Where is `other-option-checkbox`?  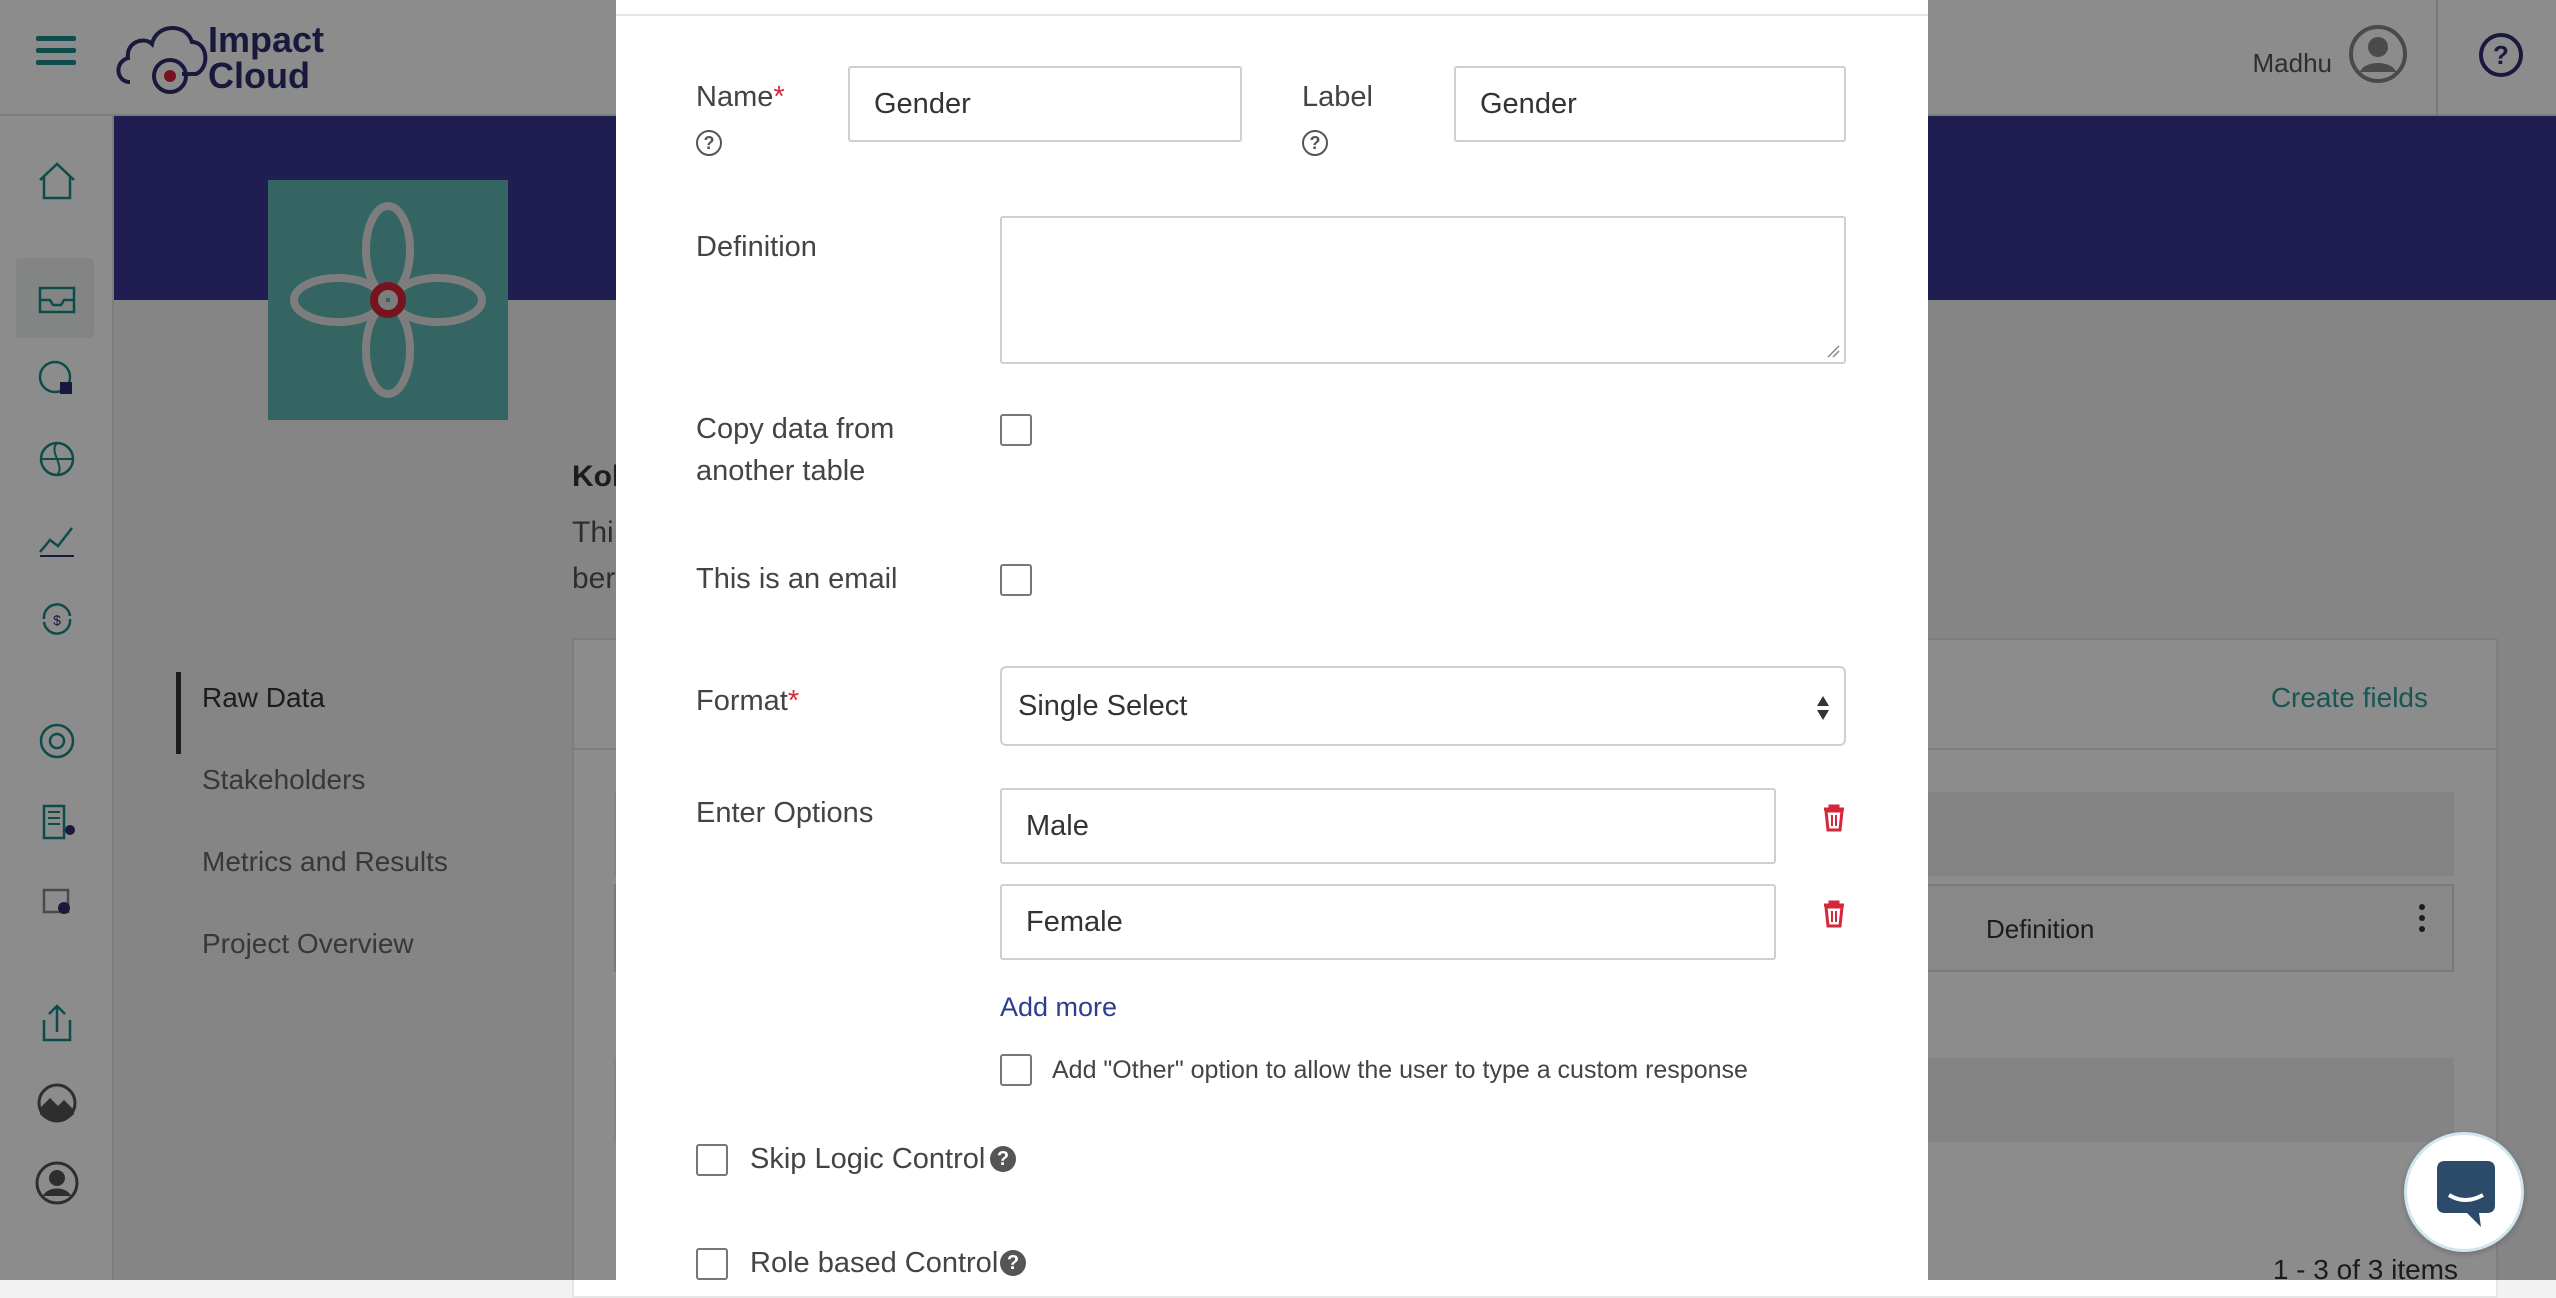
other-option-checkbox is located at coordinates (1016, 1070).